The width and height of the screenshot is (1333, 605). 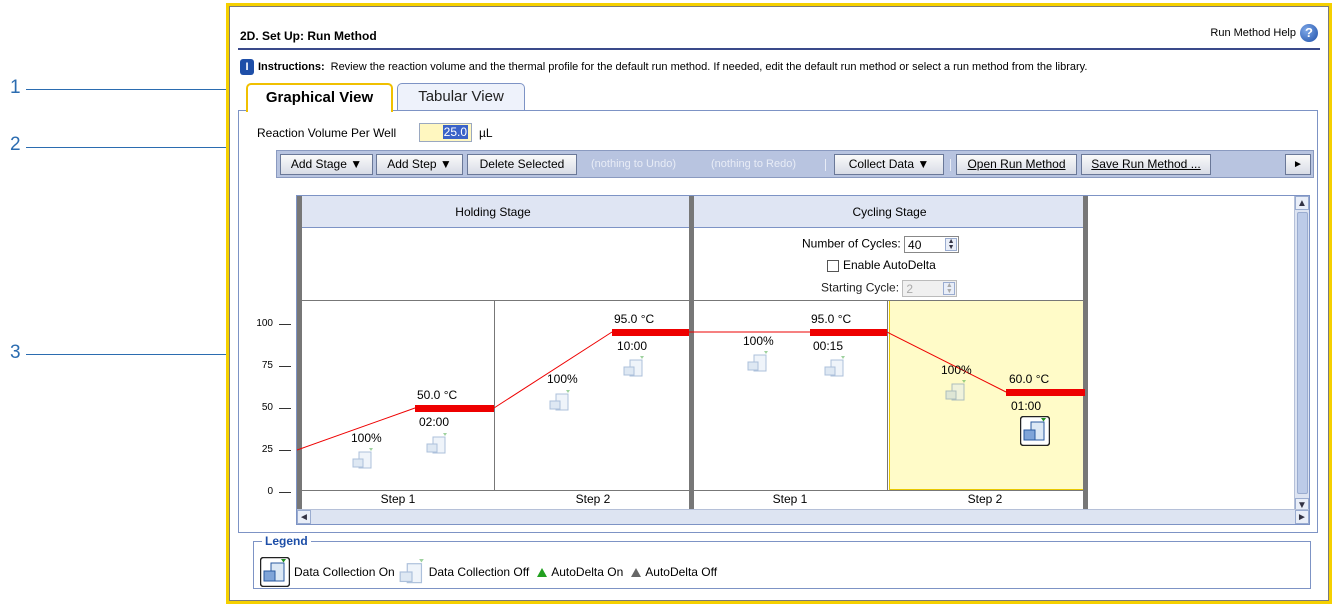 What do you see at coordinates (265, 396) in the screenshot?
I see `temperature-axis: 100 75 50 25 0` at bounding box center [265, 396].